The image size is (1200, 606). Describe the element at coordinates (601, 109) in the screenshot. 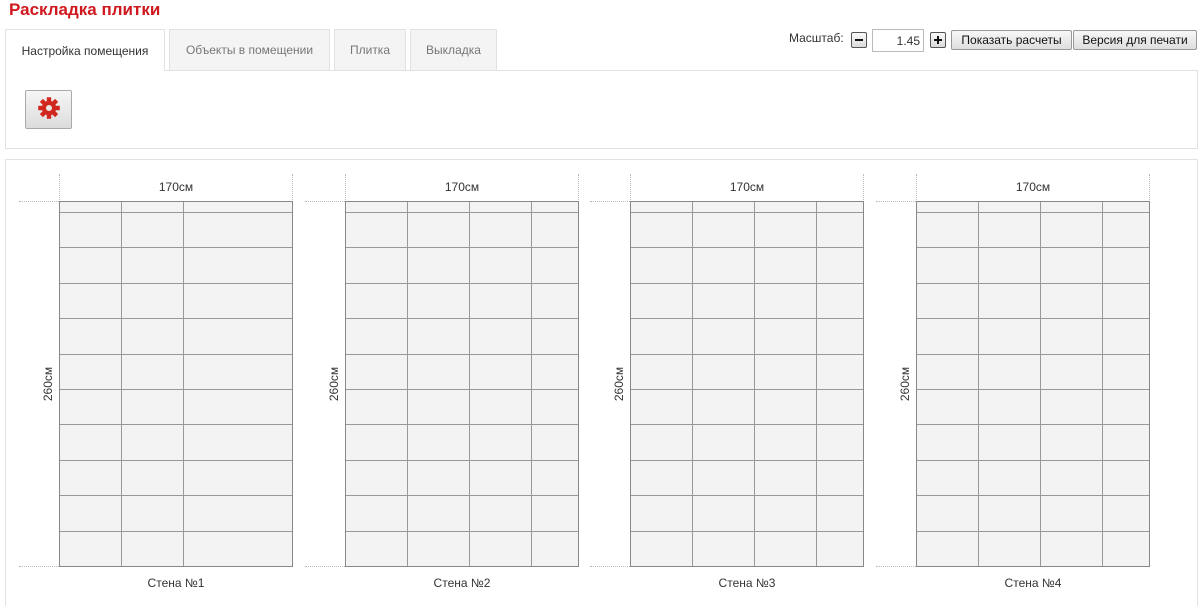

I see `room-settings-panel` at that location.